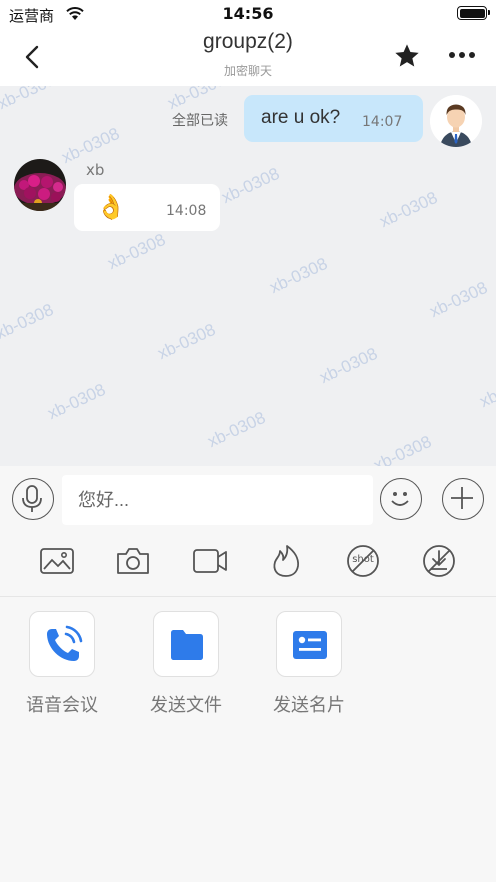  I want to click on voice-conference-tile, so click(62, 644).